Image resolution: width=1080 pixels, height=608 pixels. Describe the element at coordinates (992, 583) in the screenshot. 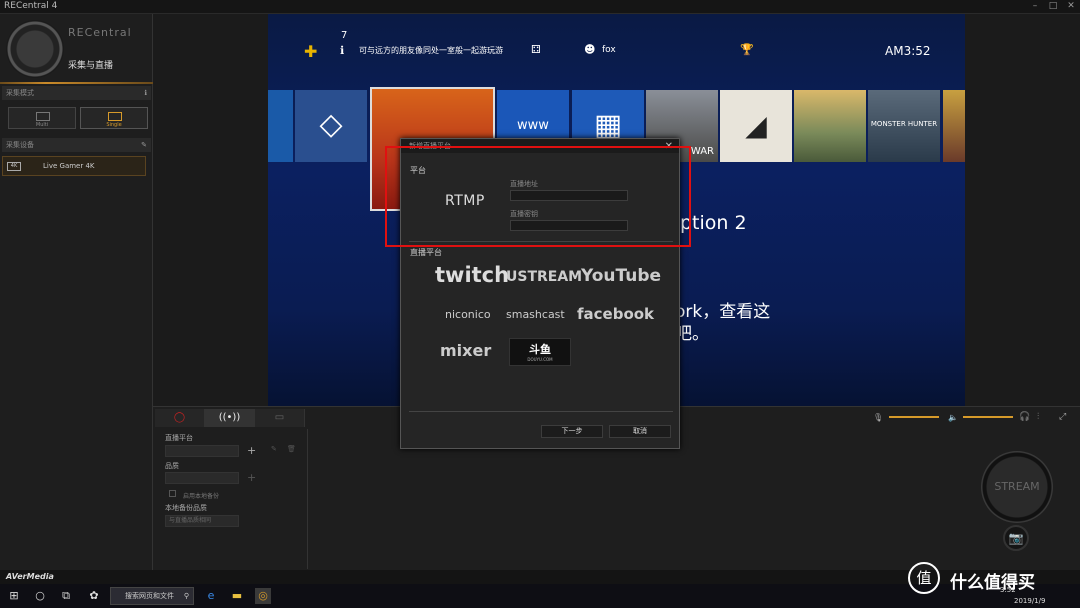

I see `watermark-text: 什么值得买` at that location.